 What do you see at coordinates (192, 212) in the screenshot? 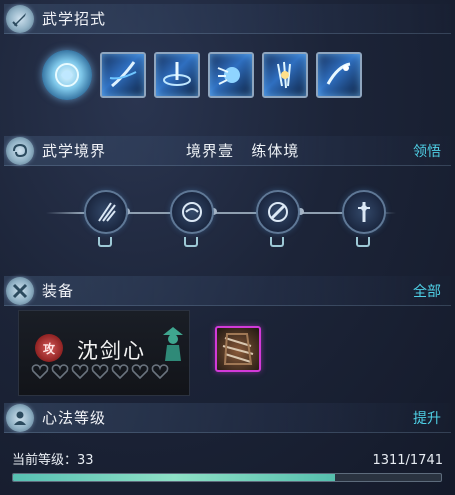
I see `realm-node-swirl-icon` at bounding box center [192, 212].